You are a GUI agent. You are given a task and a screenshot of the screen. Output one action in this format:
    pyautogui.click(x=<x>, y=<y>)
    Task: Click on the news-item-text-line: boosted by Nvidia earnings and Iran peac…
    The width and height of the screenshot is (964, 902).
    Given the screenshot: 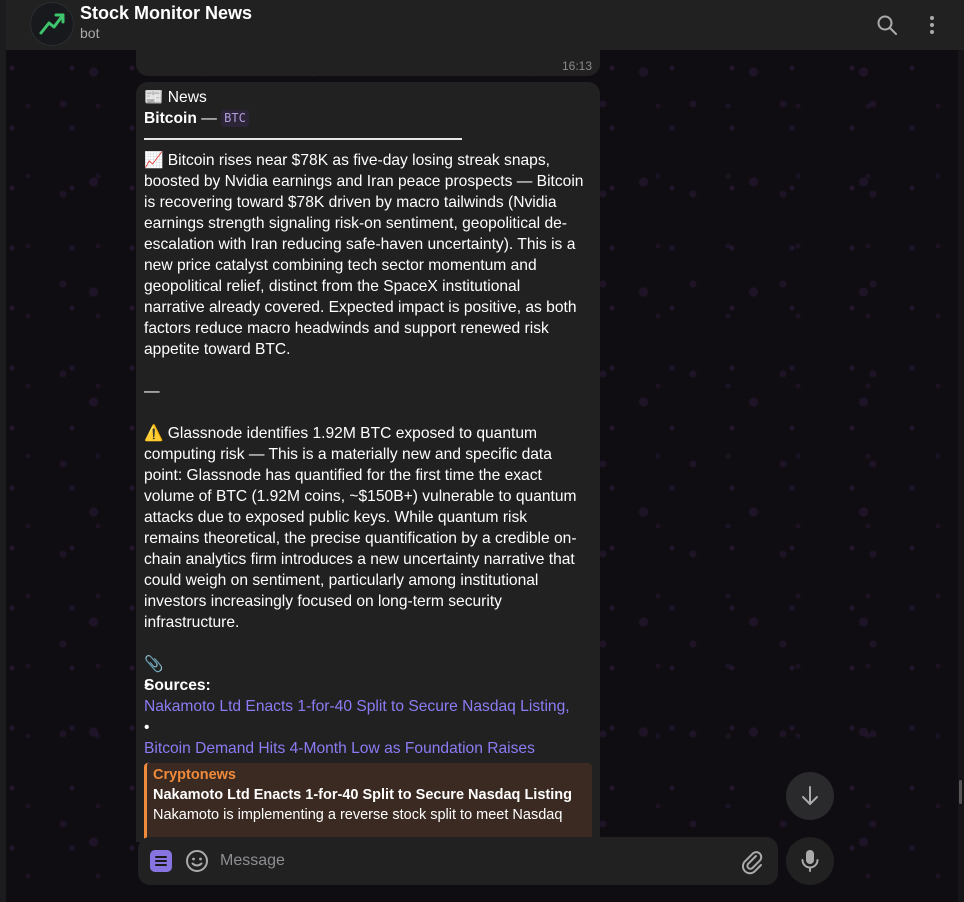 What is the action you would take?
    pyautogui.click(x=364, y=181)
    